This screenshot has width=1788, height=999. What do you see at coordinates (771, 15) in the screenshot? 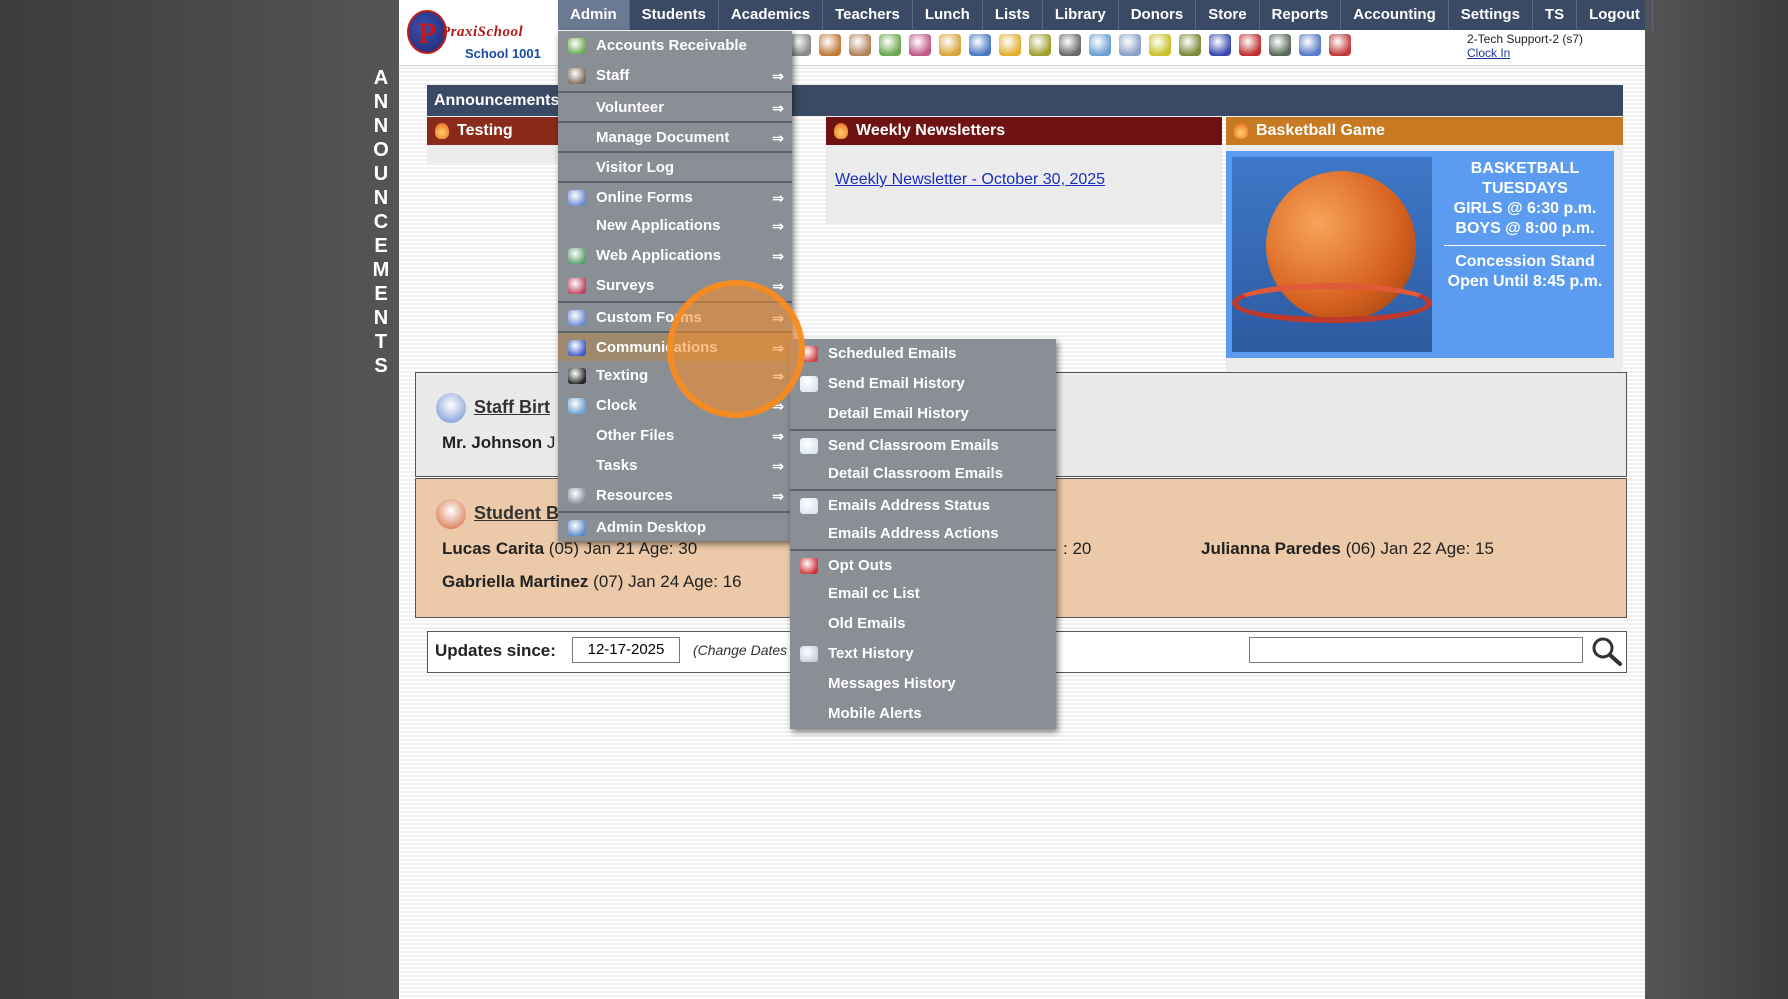
I see `nav-academics: Academics` at bounding box center [771, 15].